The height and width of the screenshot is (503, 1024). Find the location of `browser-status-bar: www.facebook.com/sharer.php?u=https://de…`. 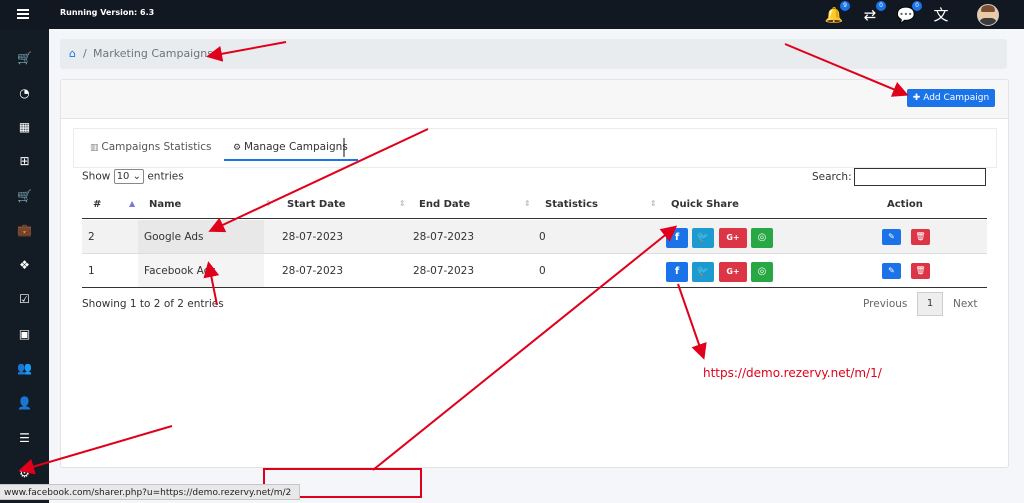

browser-status-bar: www.facebook.com/sharer.php?u=https://de… is located at coordinates (150, 492).